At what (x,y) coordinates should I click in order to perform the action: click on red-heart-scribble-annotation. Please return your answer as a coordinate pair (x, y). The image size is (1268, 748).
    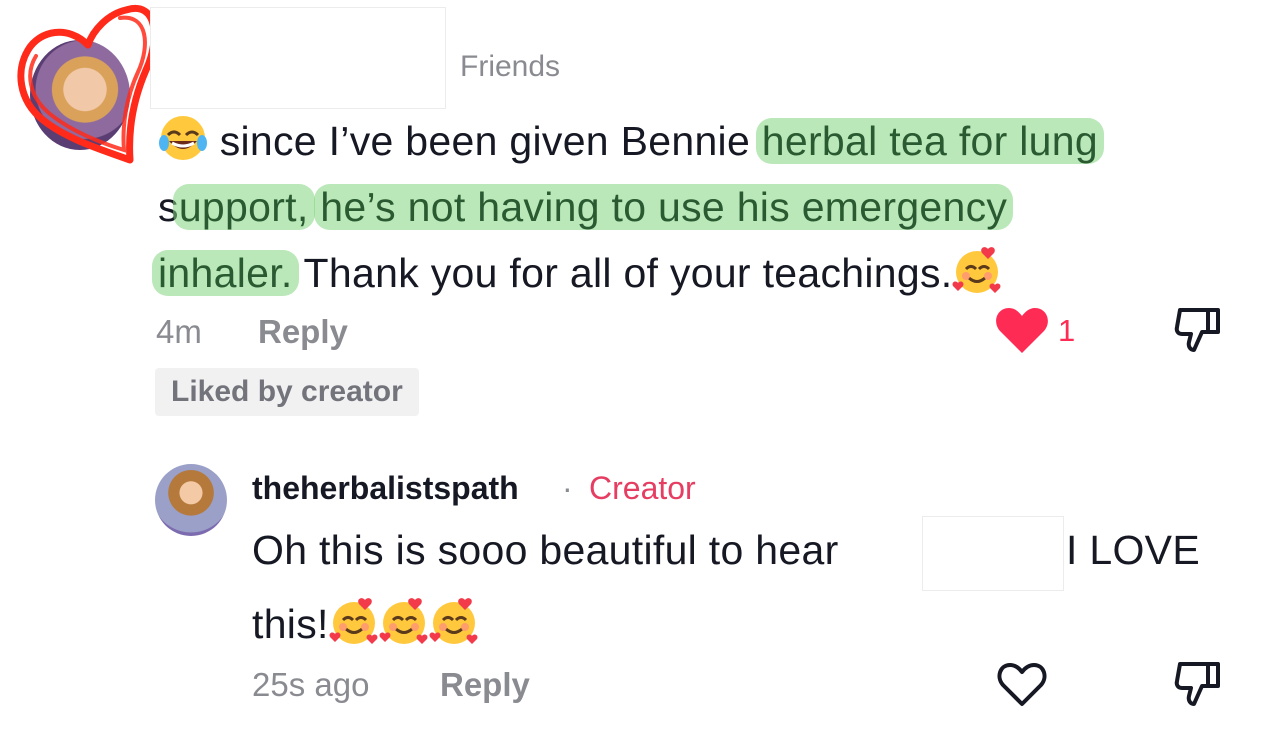
    Looking at the image, I should click on (87, 84).